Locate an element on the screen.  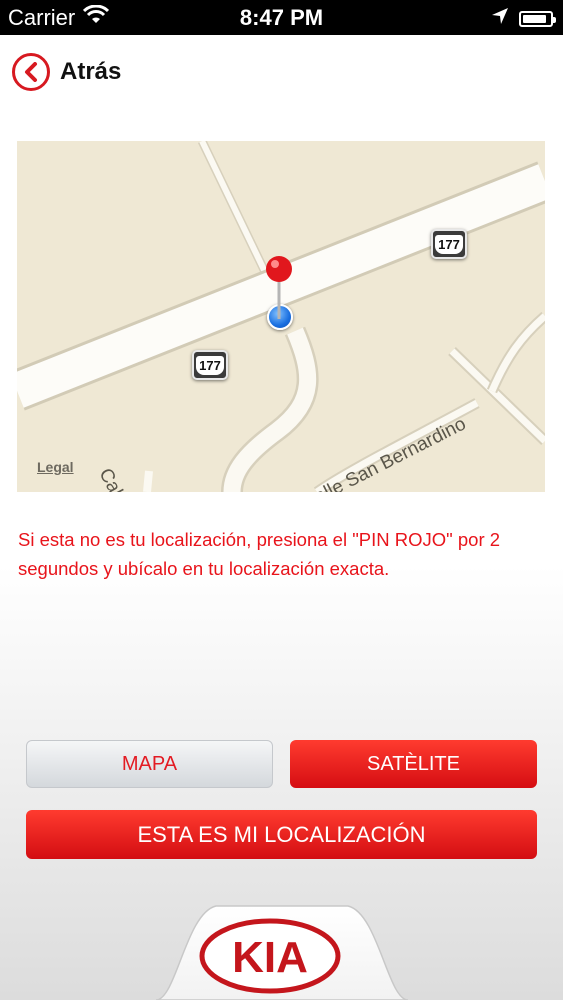
status-bar: Carrier 8:47 PM is located at coordinates (281, 17).